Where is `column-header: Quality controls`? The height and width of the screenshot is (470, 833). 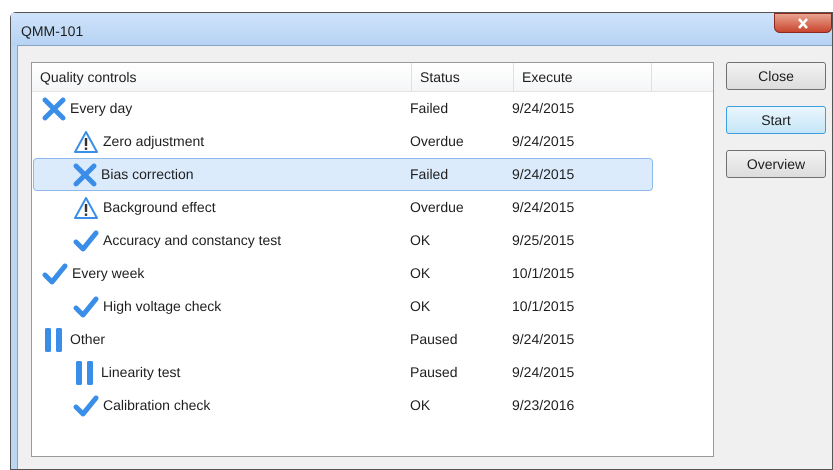 column-header: Quality controls is located at coordinates (222, 77).